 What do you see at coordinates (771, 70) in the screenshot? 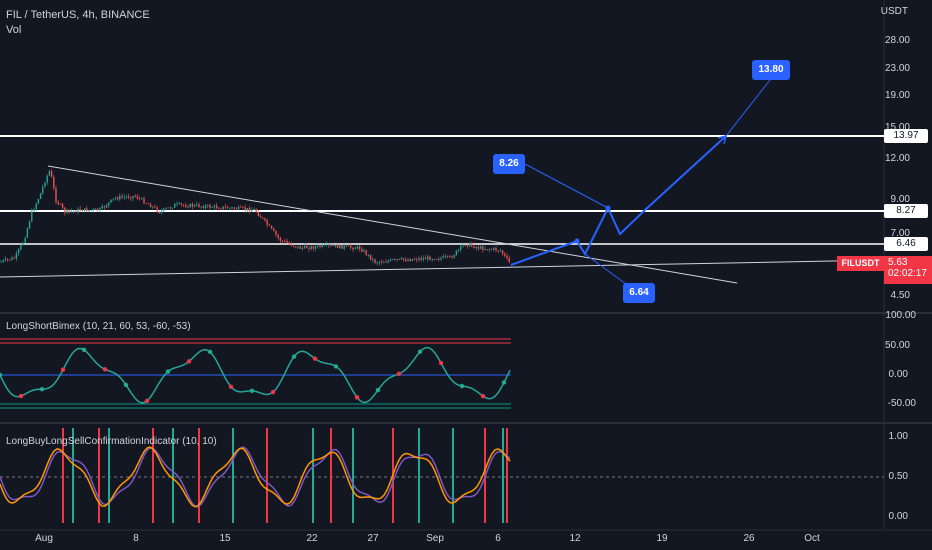
I see `target-callout-13-80: 13.80` at bounding box center [771, 70].